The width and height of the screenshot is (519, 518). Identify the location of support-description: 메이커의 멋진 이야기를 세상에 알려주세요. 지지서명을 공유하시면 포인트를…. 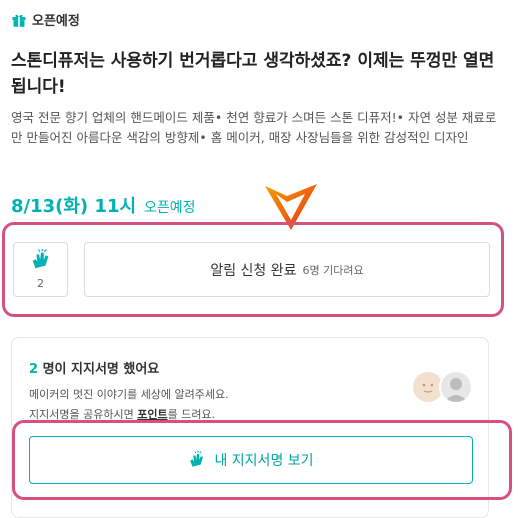
(129, 405).